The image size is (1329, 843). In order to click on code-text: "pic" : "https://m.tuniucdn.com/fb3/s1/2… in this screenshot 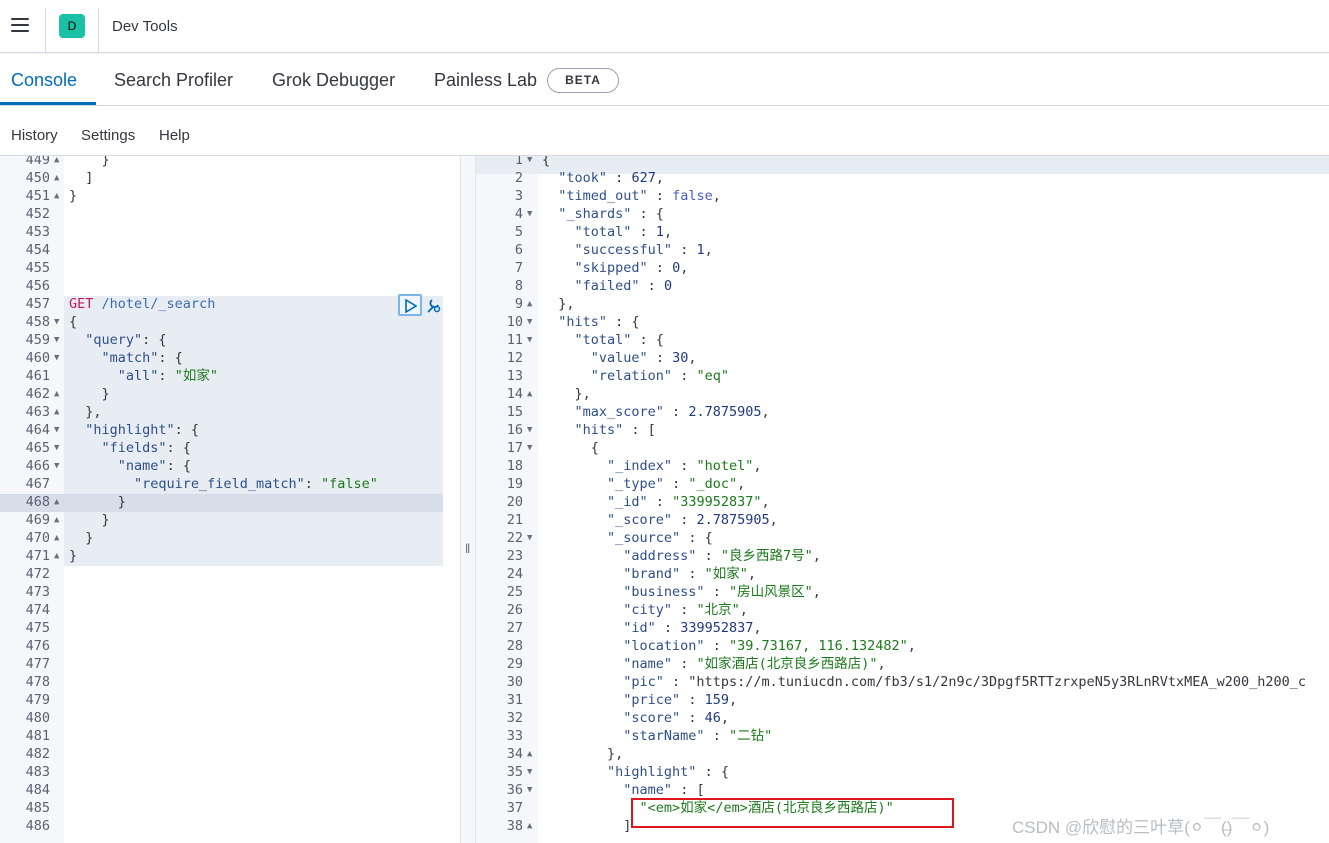, I will do `click(965, 682)`.